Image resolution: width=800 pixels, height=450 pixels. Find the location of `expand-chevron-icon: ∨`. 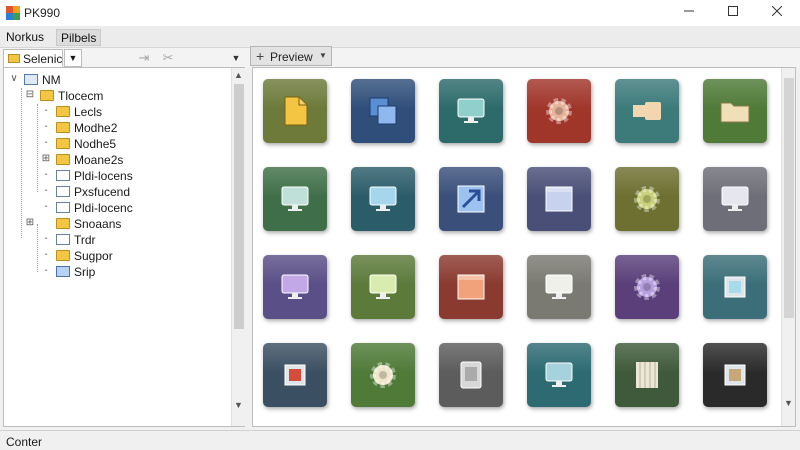

expand-chevron-icon: ∨ is located at coordinates (14, 78).